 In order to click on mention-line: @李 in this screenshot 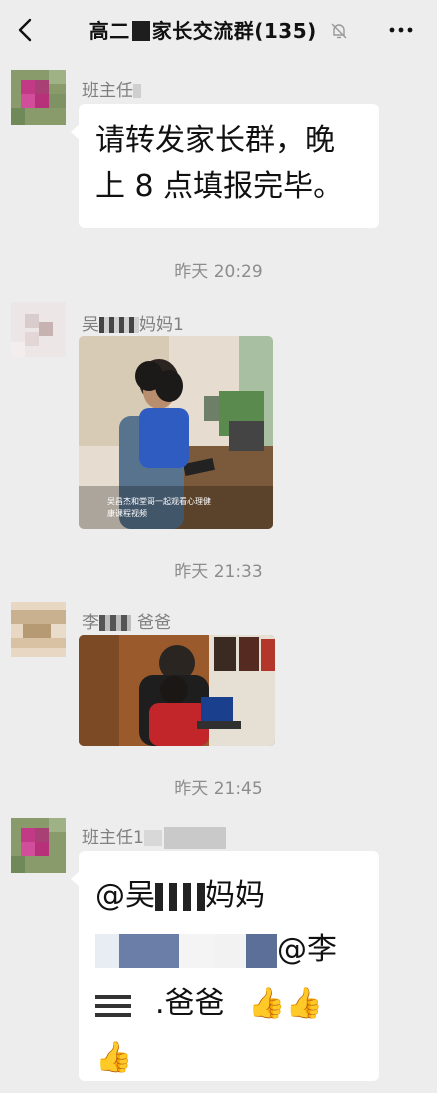, I will do `click(216, 950)`.